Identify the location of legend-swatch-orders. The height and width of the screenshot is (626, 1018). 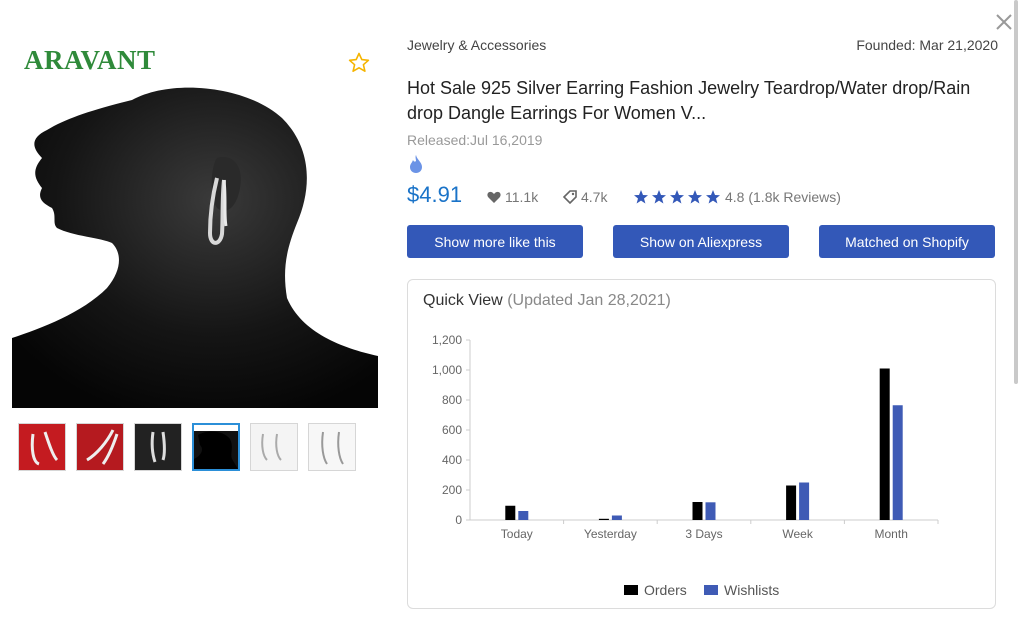
(631, 590).